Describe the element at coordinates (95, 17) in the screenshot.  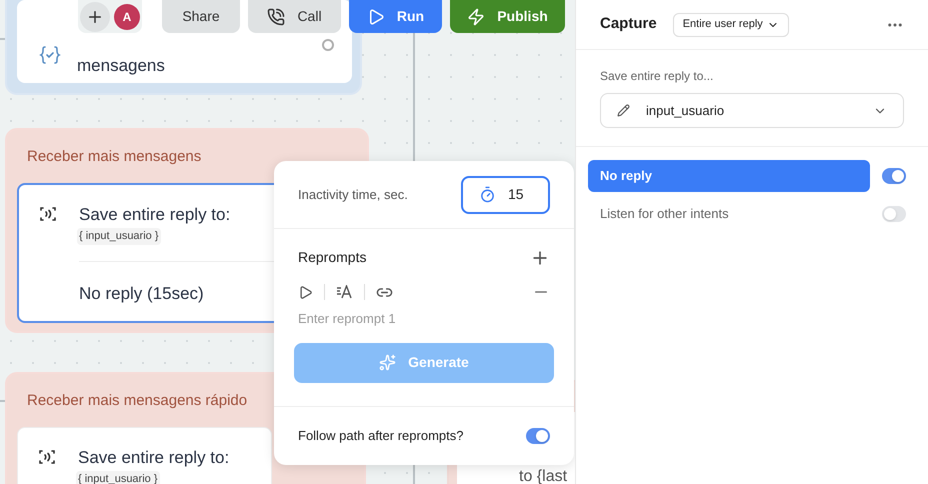
I see `add-button` at that location.